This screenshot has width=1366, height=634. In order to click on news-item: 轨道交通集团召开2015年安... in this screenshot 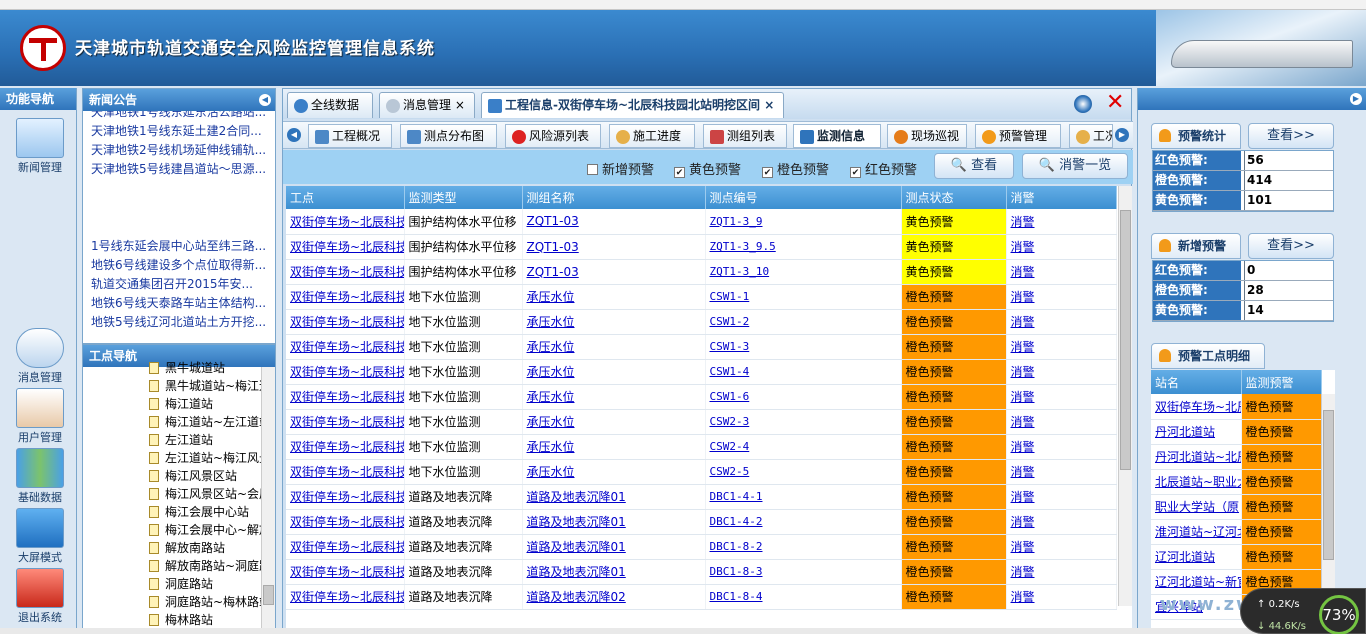, I will do `click(179, 284)`.